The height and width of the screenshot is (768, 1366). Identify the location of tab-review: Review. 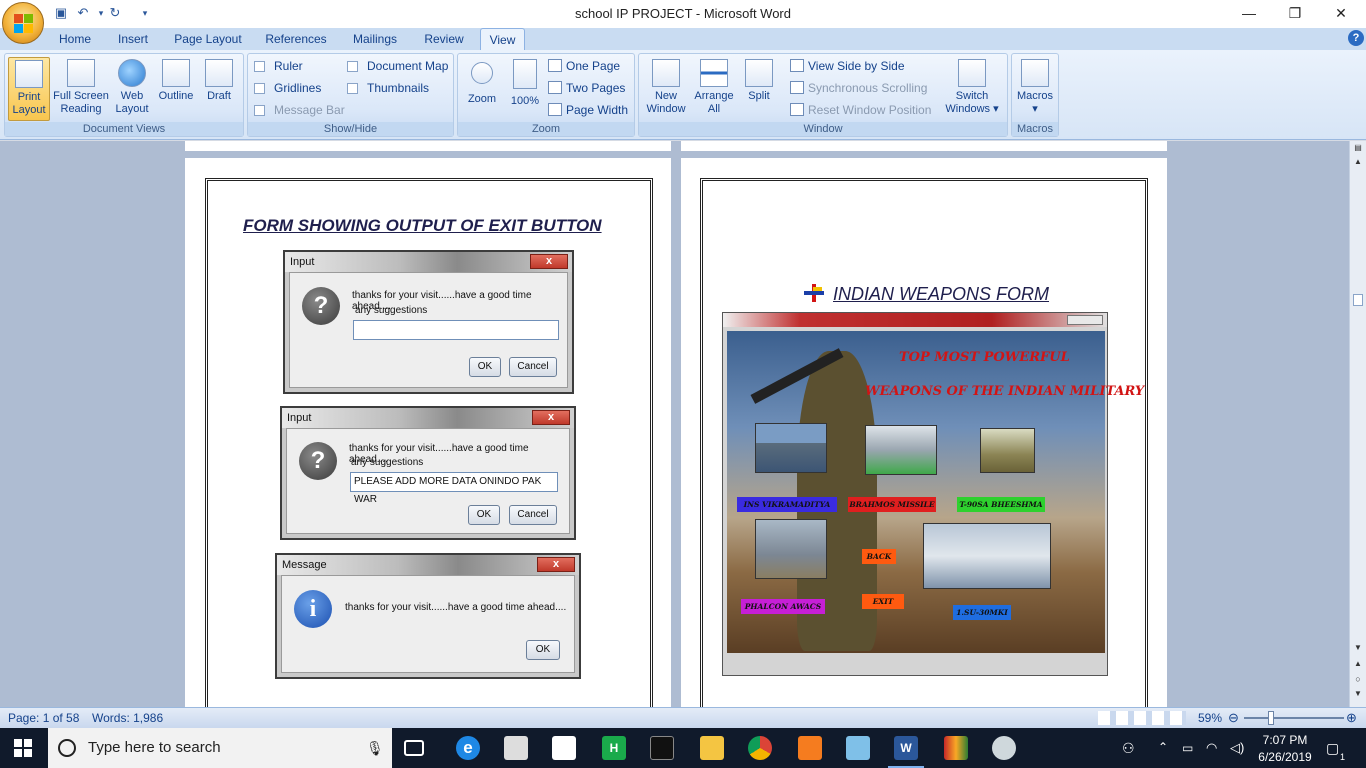
(444, 39).